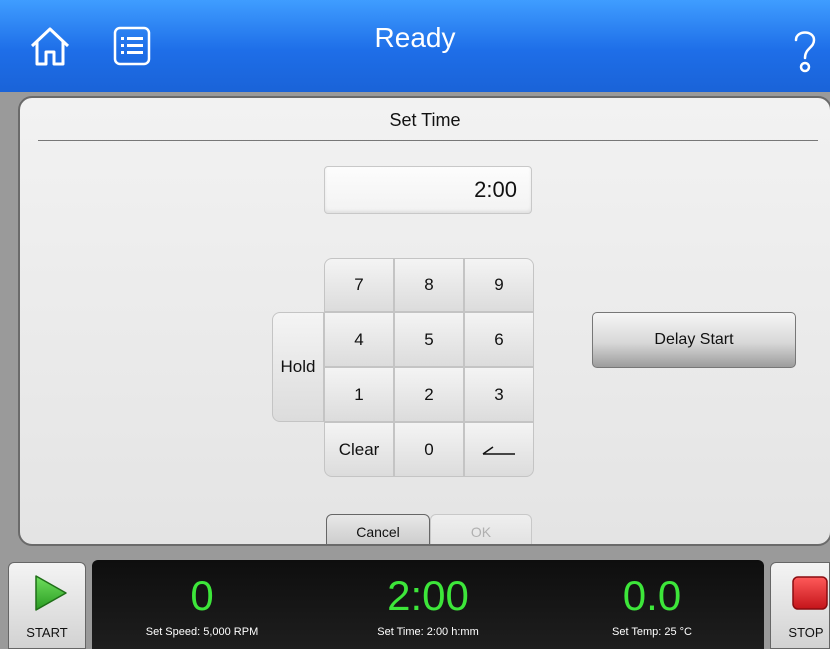  What do you see at coordinates (359, 394) in the screenshot?
I see `key-1: 1` at bounding box center [359, 394].